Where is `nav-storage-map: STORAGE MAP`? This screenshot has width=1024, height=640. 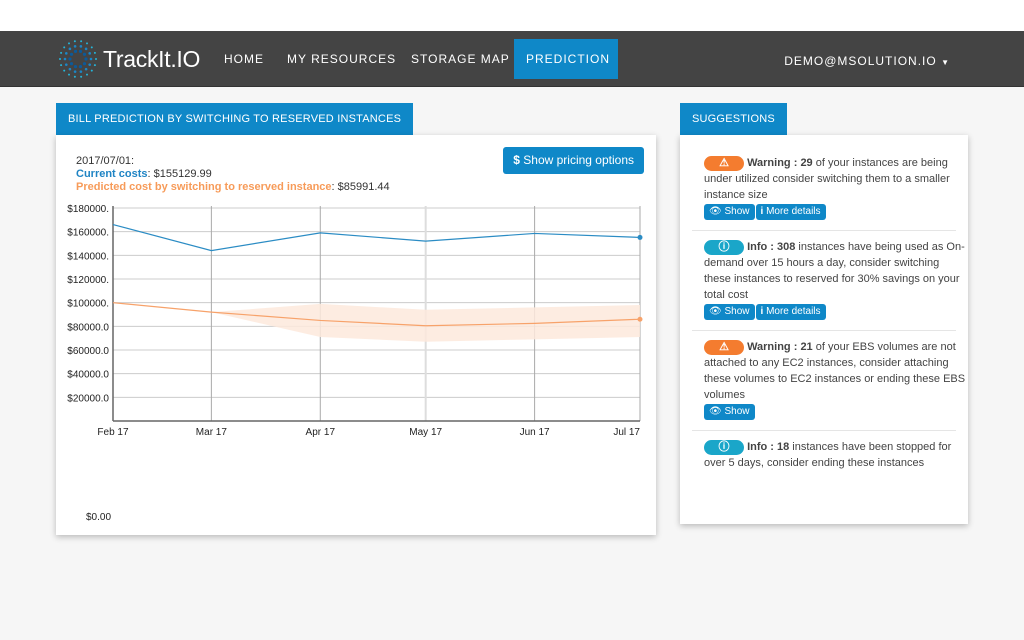
nav-storage-map: STORAGE MAP is located at coordinates (460, 59).